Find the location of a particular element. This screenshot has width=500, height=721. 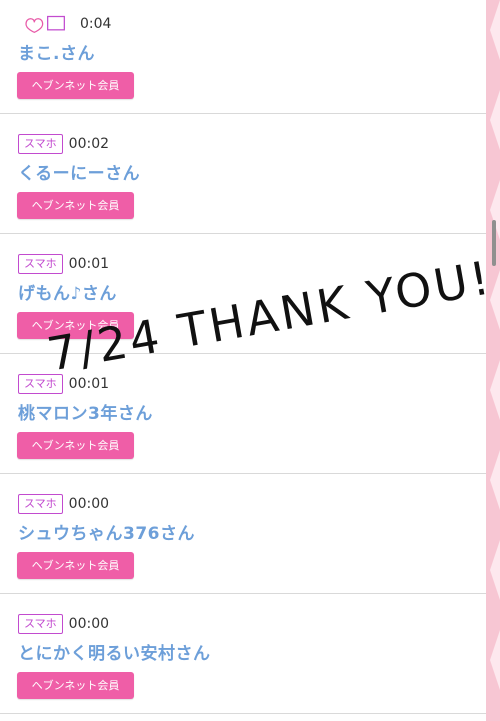

visit-time: 00:02 is located at coordinates (89, 144).